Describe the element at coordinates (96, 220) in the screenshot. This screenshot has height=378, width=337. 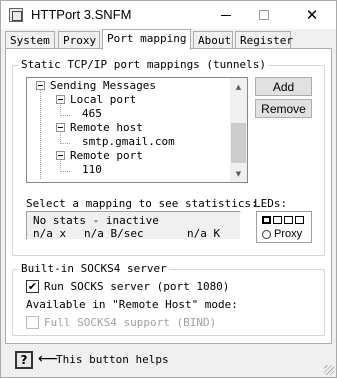
I see `stats-status: No stats - inactive` at that location.